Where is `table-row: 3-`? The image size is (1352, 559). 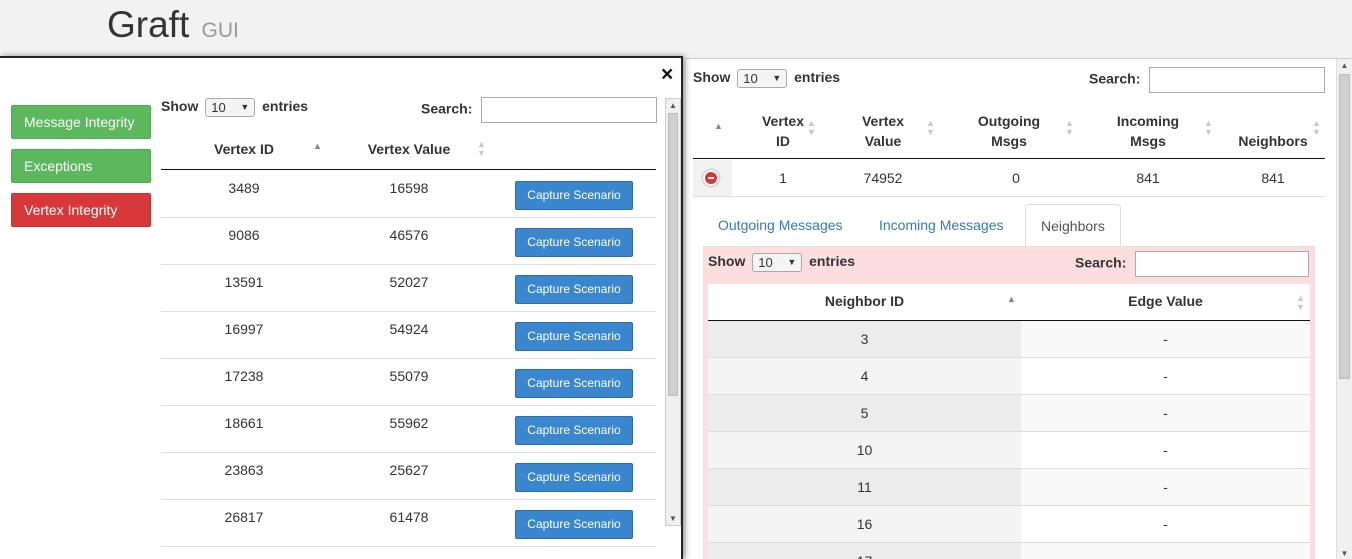 table-row: 3- is located at coordinates (1009, 339).